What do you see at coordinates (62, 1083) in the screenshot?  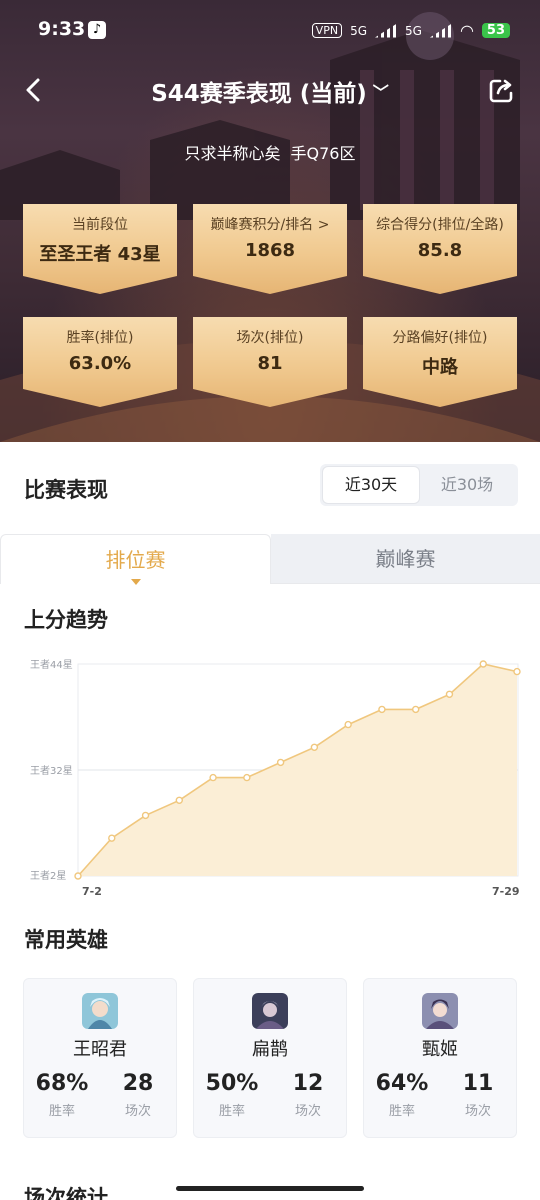 I see `hero-win-rate: 68%` at bounding box center [62, 1083].